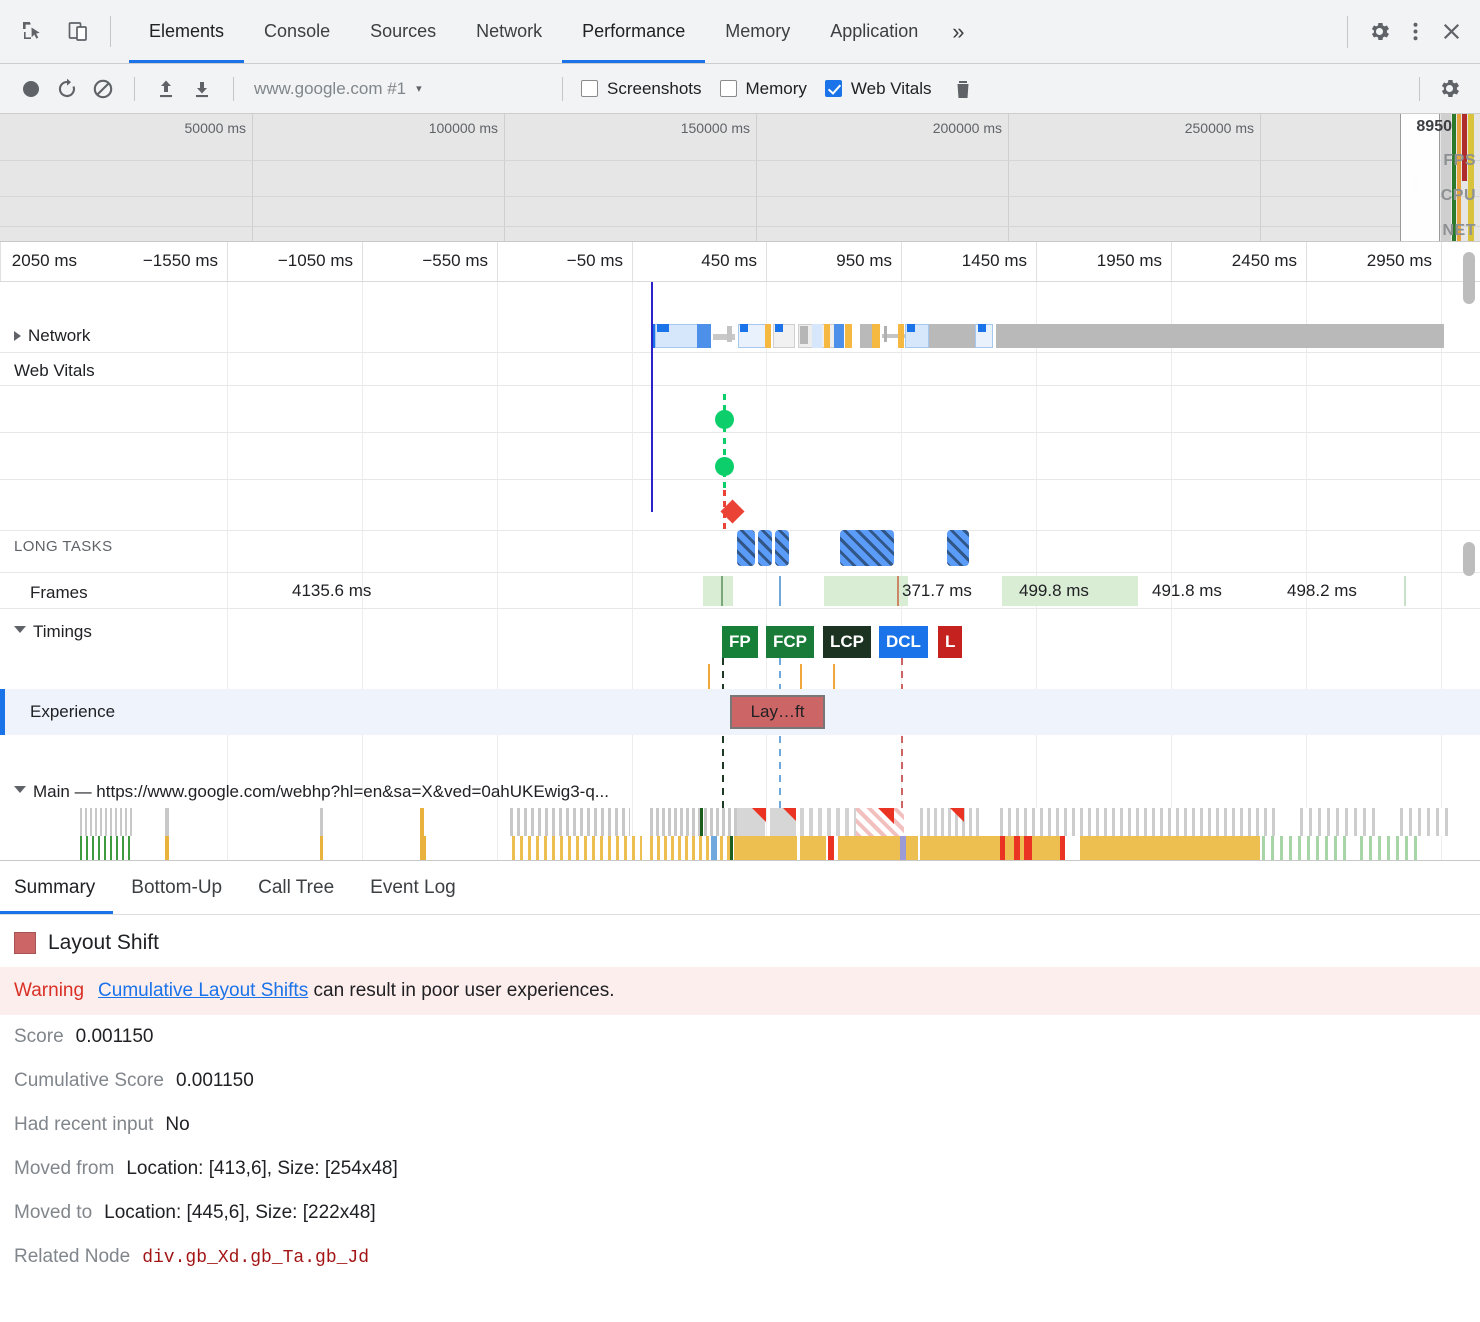 This screenshot has height=1322, width=1480. What do you see at coordinates (937, 591) in the screenshot?
I see `frame-duration: 371.7 ms` at bounding box center [937, 591].